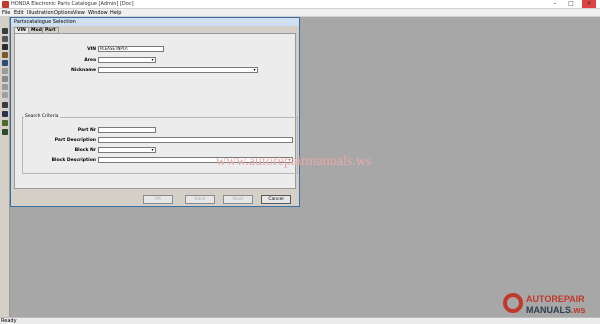 The height and width of the screenshot is (324, 600). I want to click on menu-view: View, so click(79, 13).